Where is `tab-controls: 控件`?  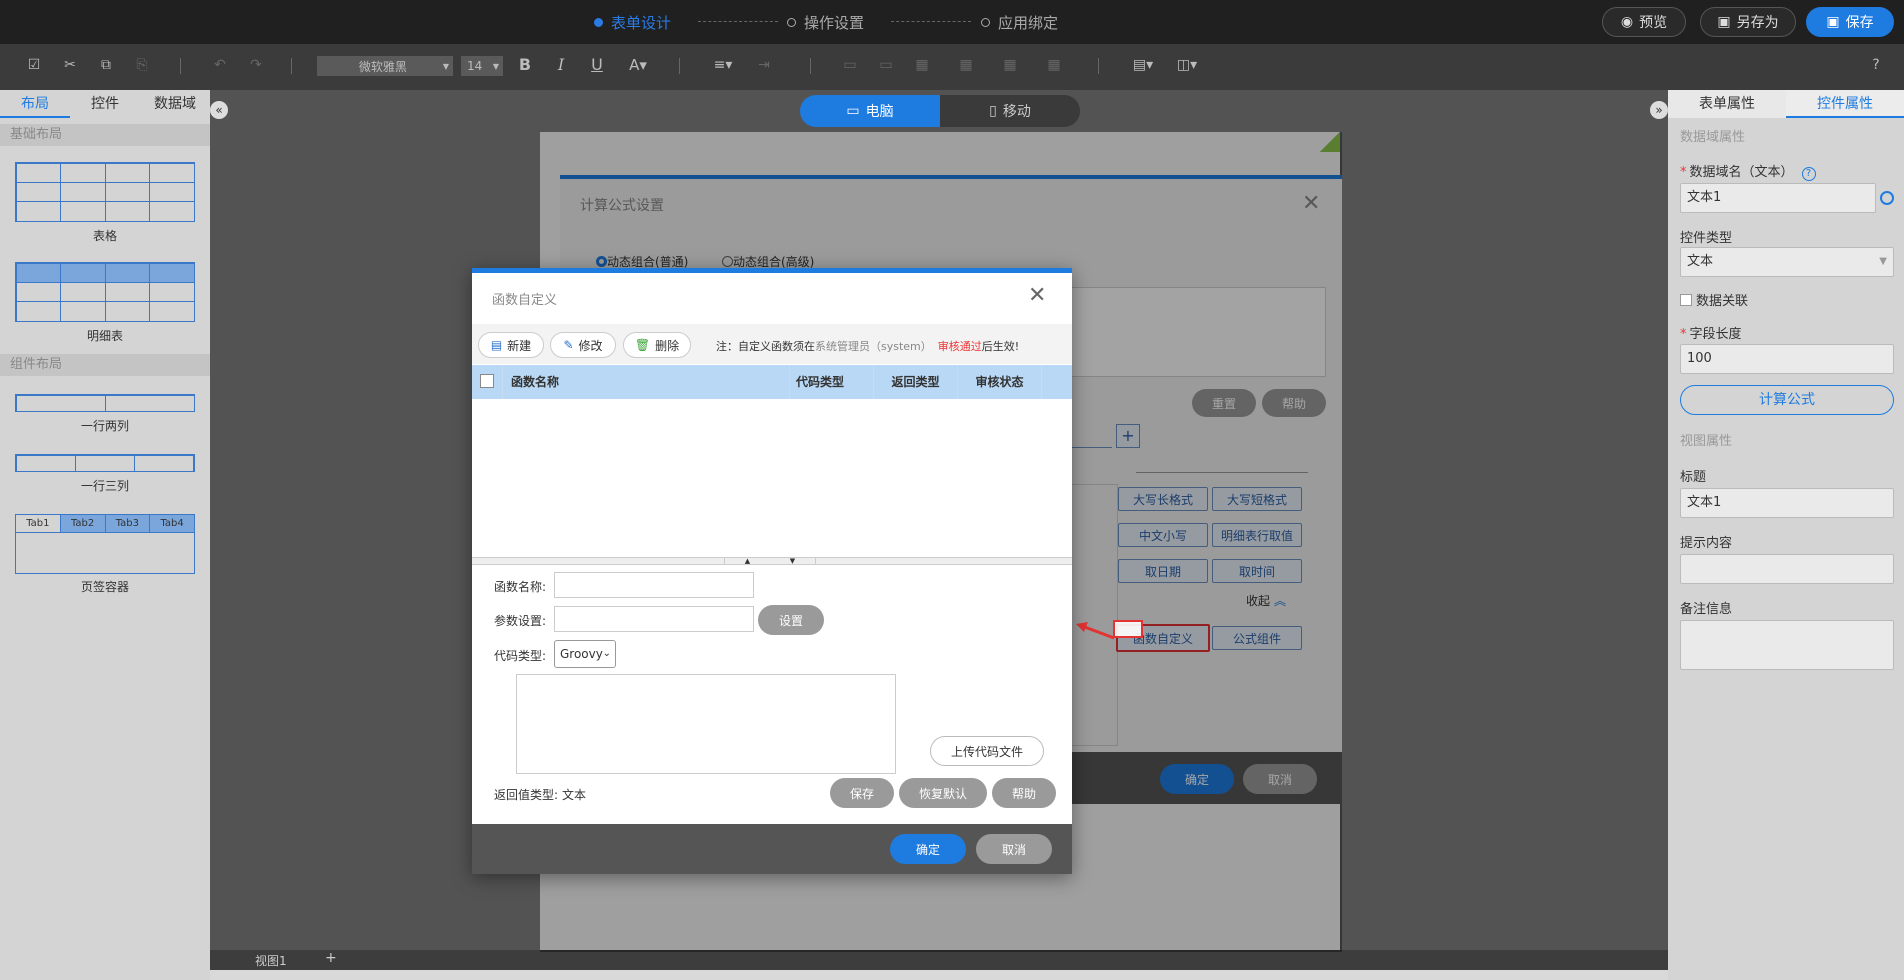
tab-controls: 控件 is located at coordinates (105, 104).